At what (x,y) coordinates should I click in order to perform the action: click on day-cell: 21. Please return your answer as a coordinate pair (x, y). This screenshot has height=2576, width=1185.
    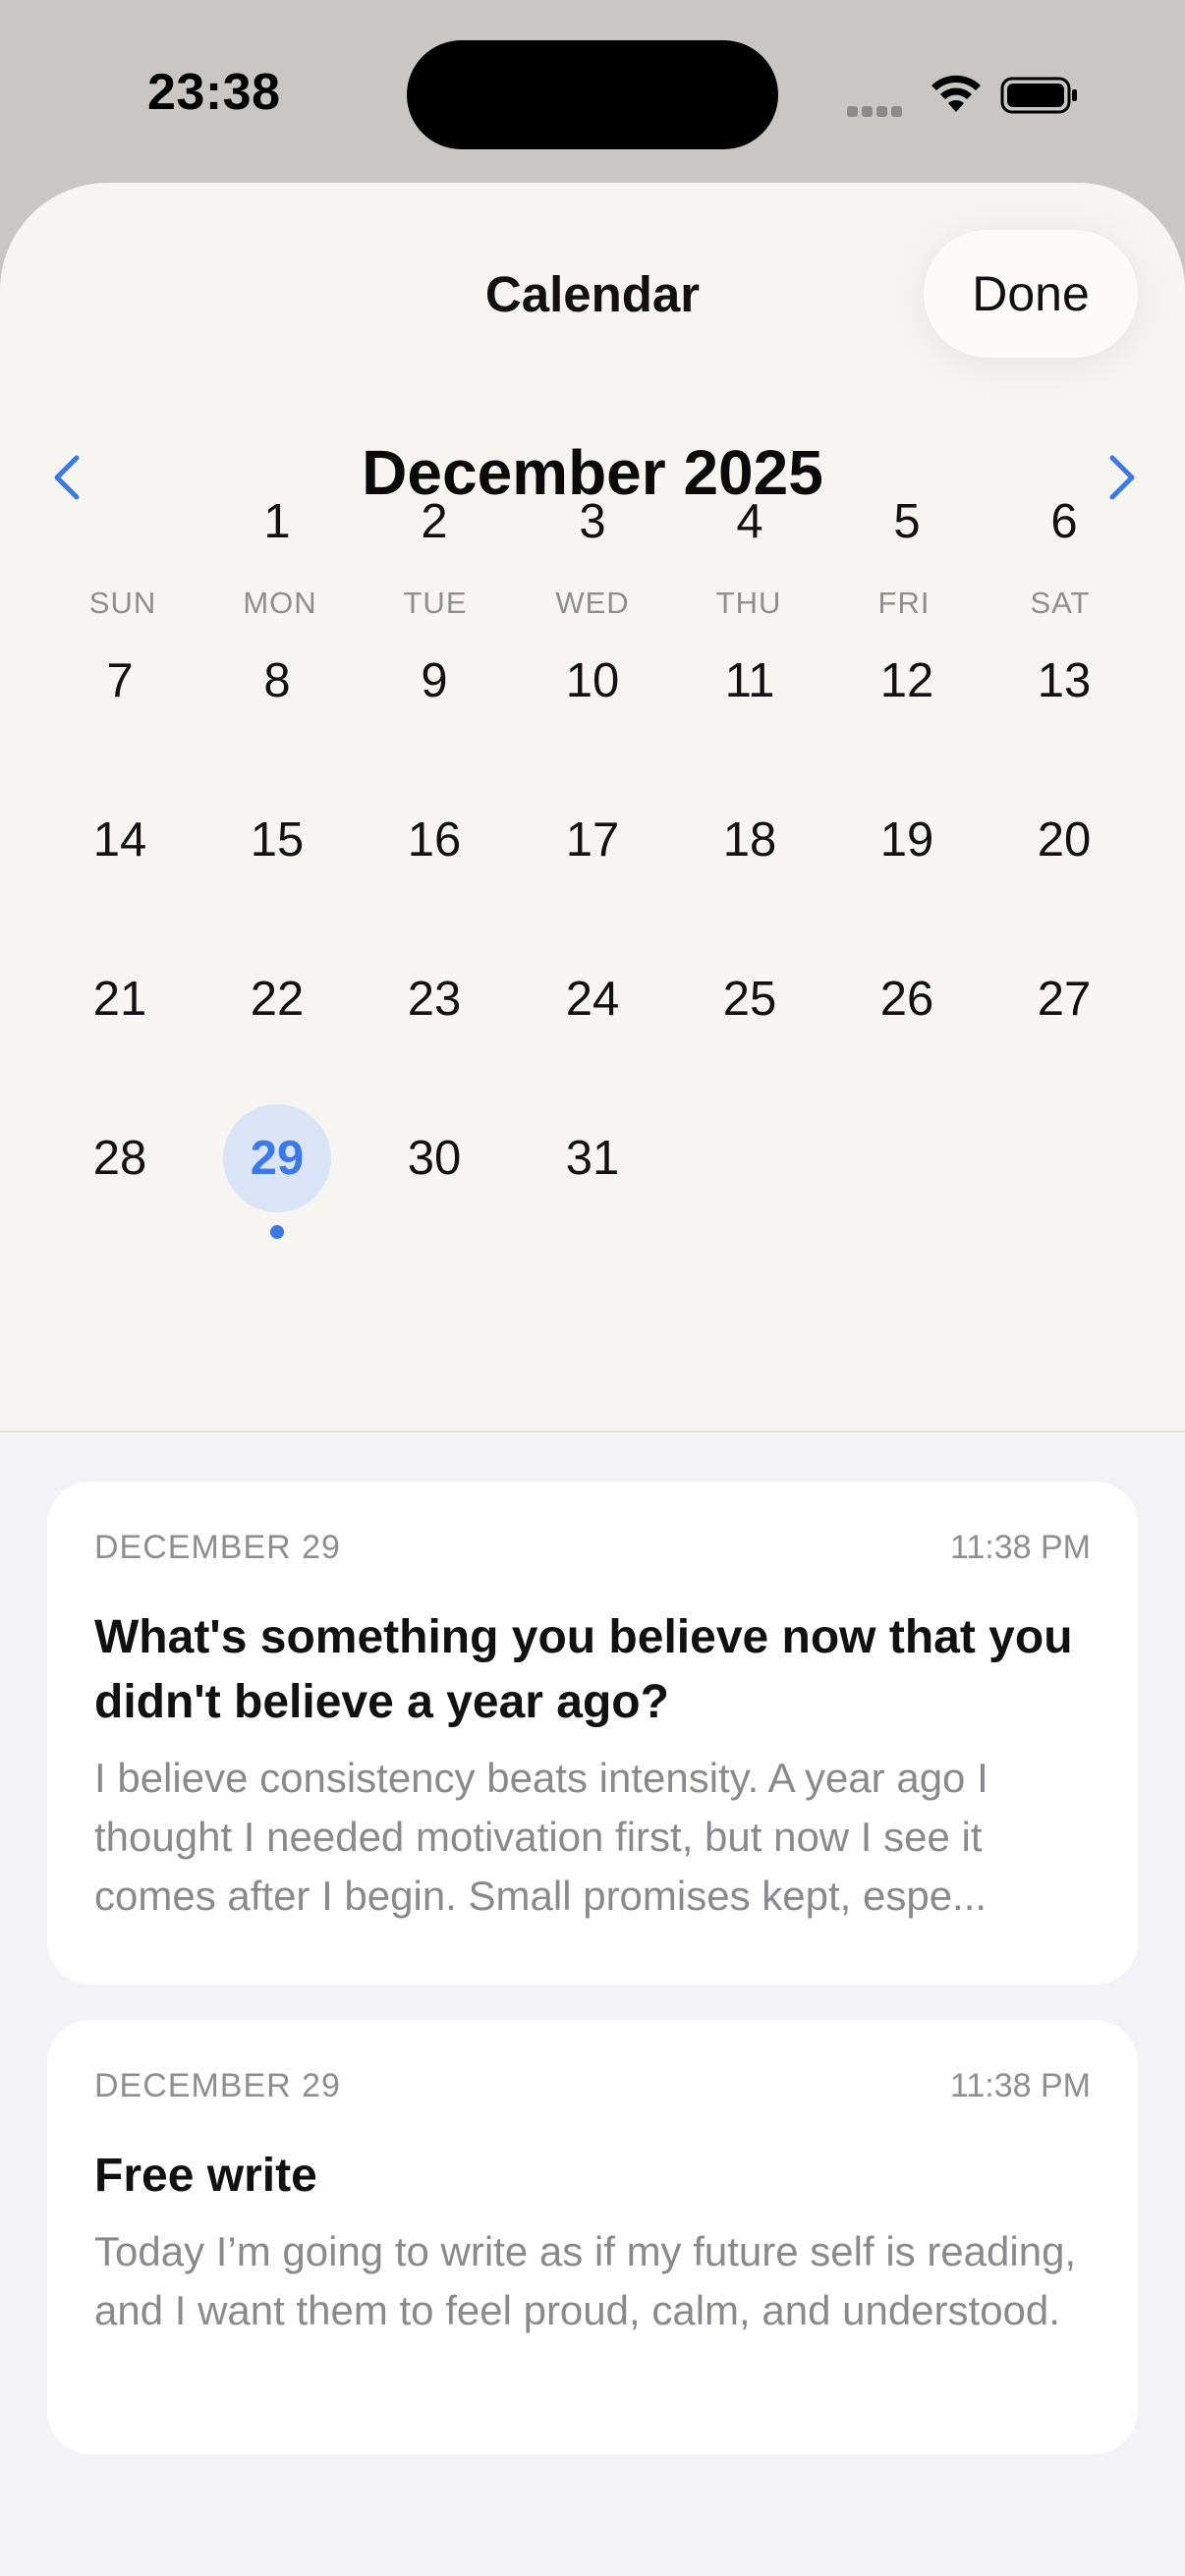
    Looking at the image, I should click on (120, 999).